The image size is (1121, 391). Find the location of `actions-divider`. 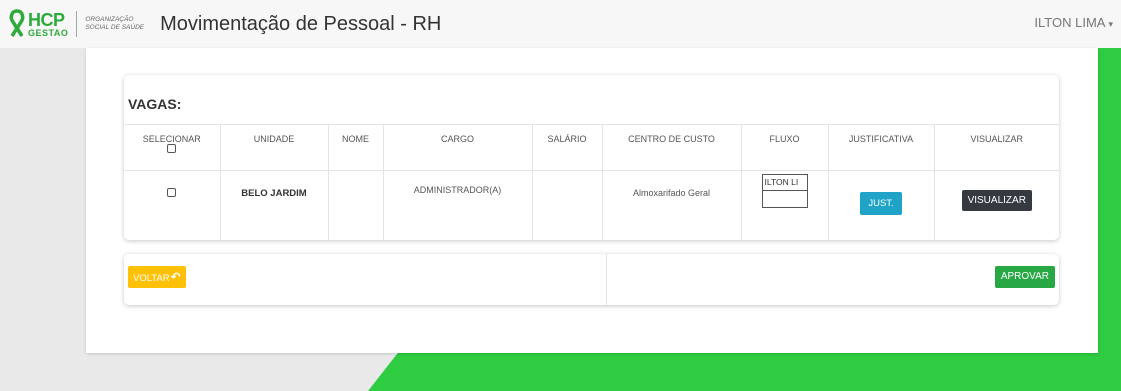

actions-divider is located at coordinates (606, 279).